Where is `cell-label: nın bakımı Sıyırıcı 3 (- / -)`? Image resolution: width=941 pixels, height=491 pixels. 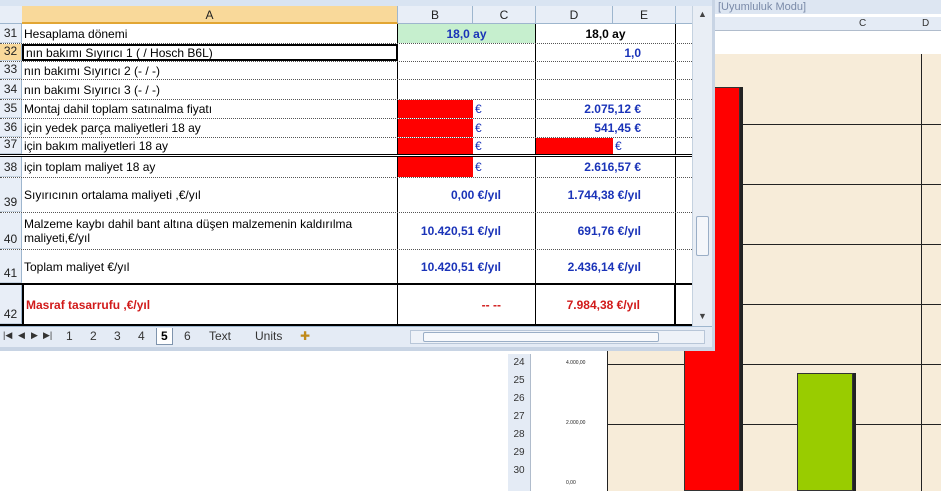 cell-label: nın bakımı Sıyırıcı 3 (- / -) is located at coordinates (210, 89).